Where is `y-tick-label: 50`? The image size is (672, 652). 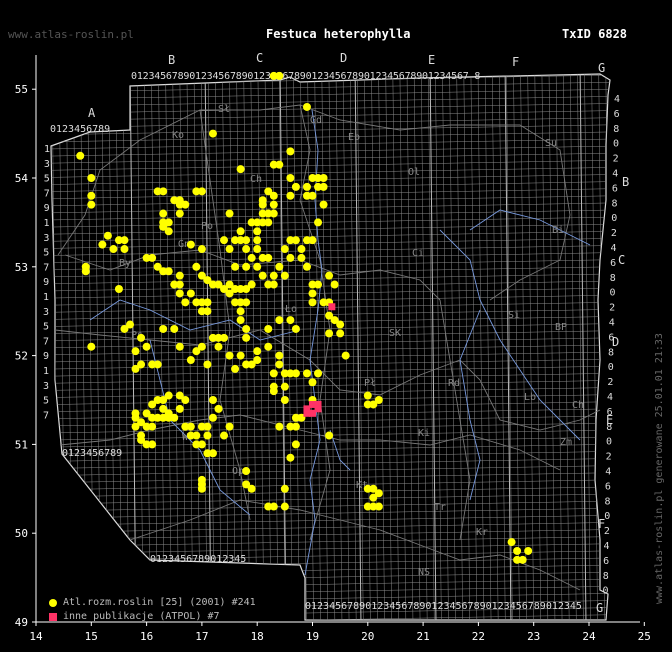
y-tick-label: 50 is located at coordinates (21, 533).